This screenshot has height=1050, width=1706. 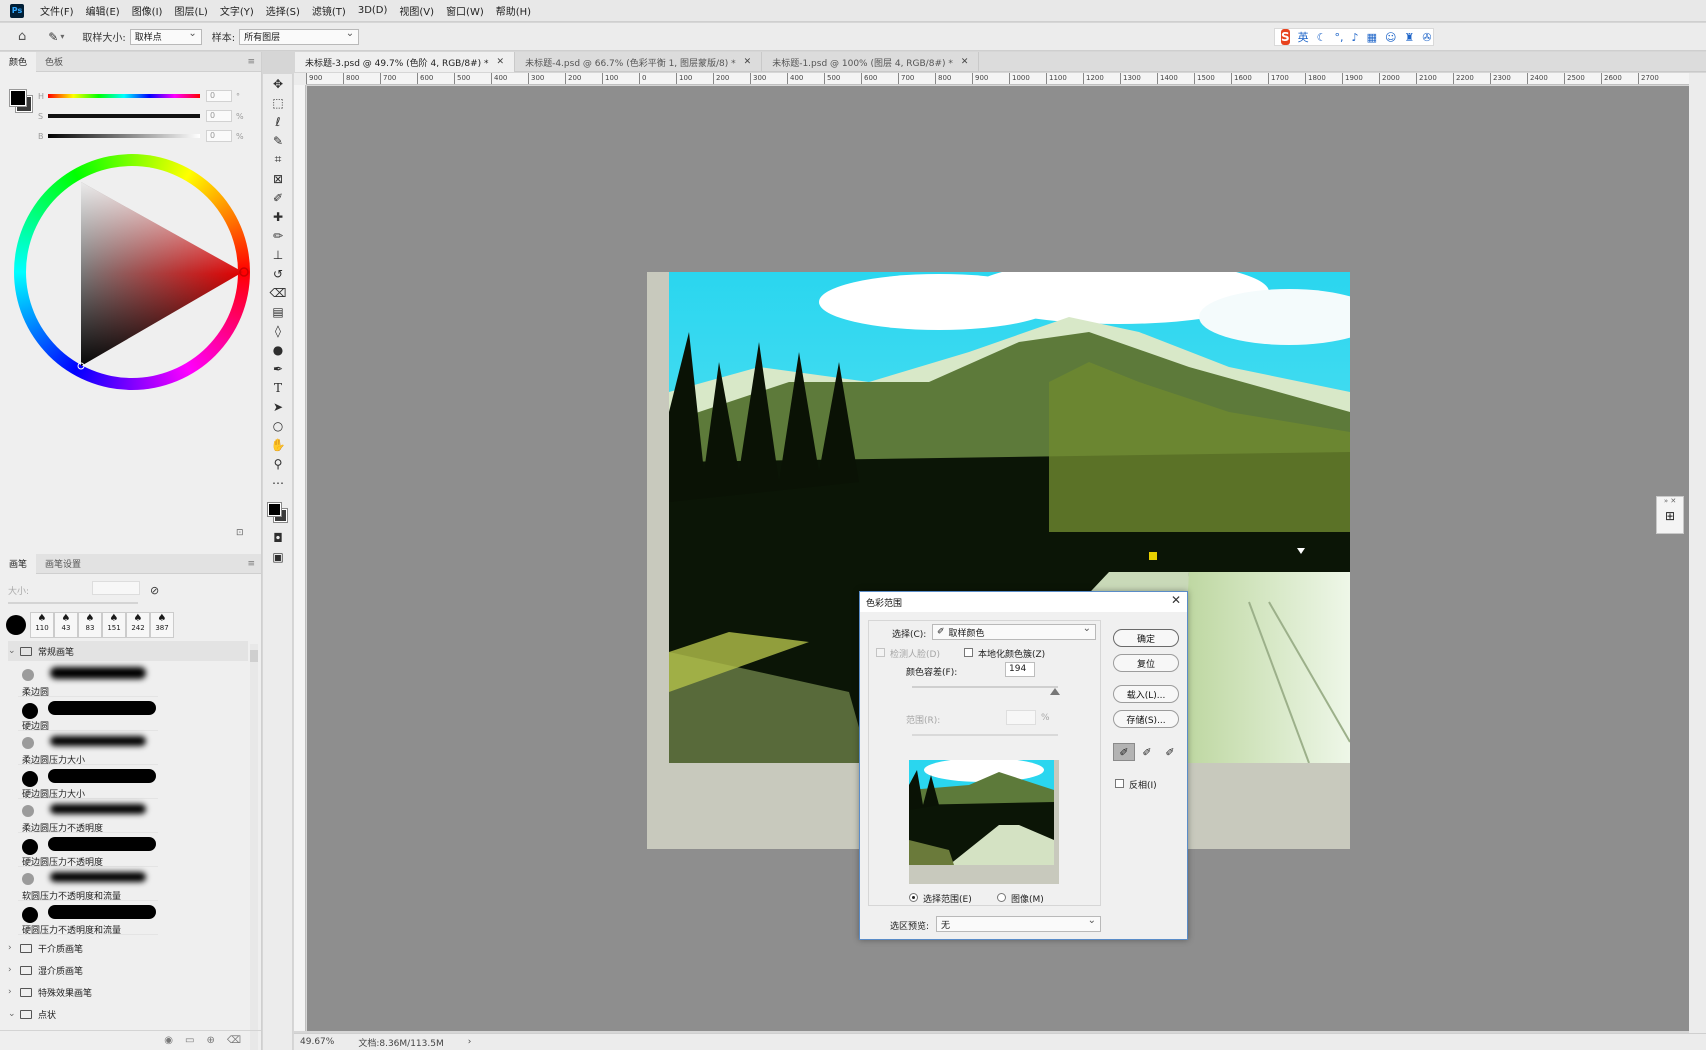 What do you see at coordinates (219, 116) in the screenshot?
I see `saturation-value-field: 0` at bounding box center [219, 116].